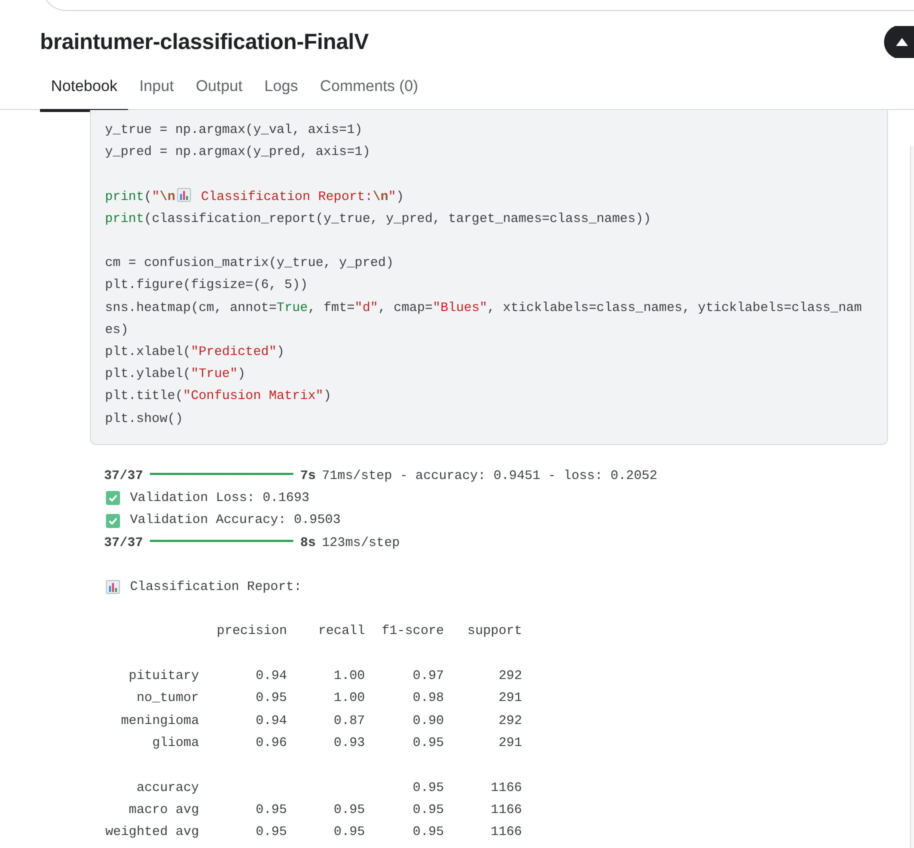 This screenshot has height=848, width=914. What do you see at coordinates (341, 631) in the screenshot?
I see `column-header: recall` at bounding box center [341, 631].